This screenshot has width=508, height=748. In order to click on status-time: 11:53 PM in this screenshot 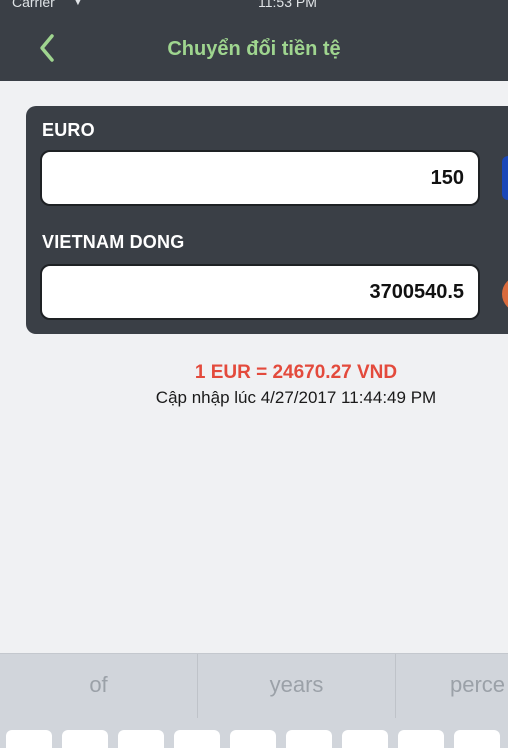, I will do `click(287, 5)`.